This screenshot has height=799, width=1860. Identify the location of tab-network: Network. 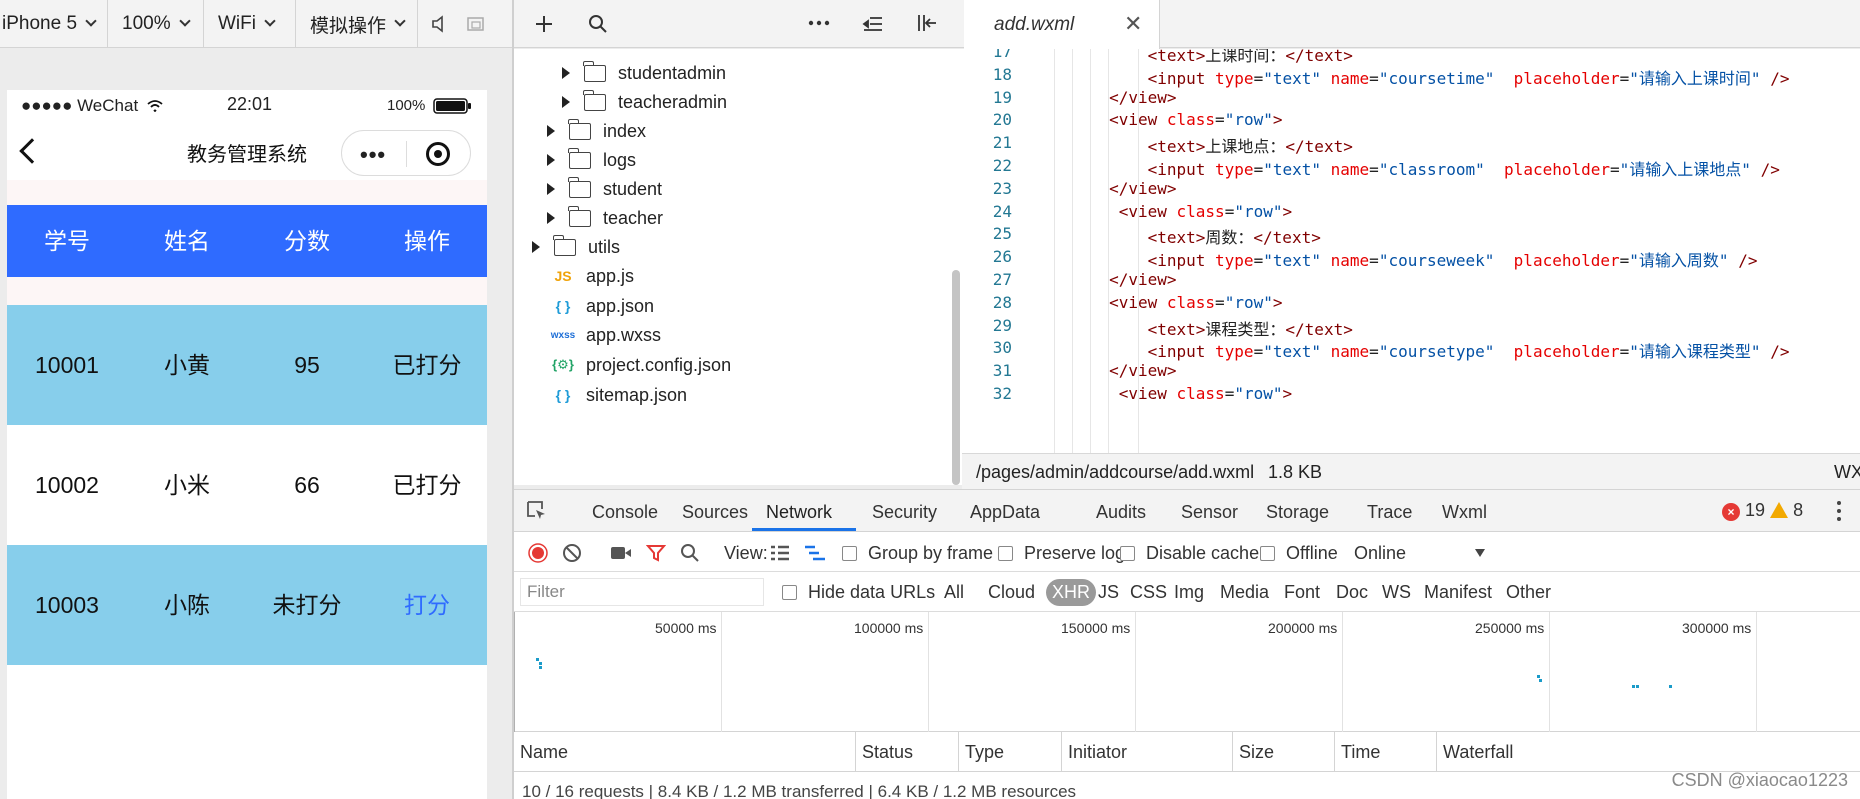
(799, 512).